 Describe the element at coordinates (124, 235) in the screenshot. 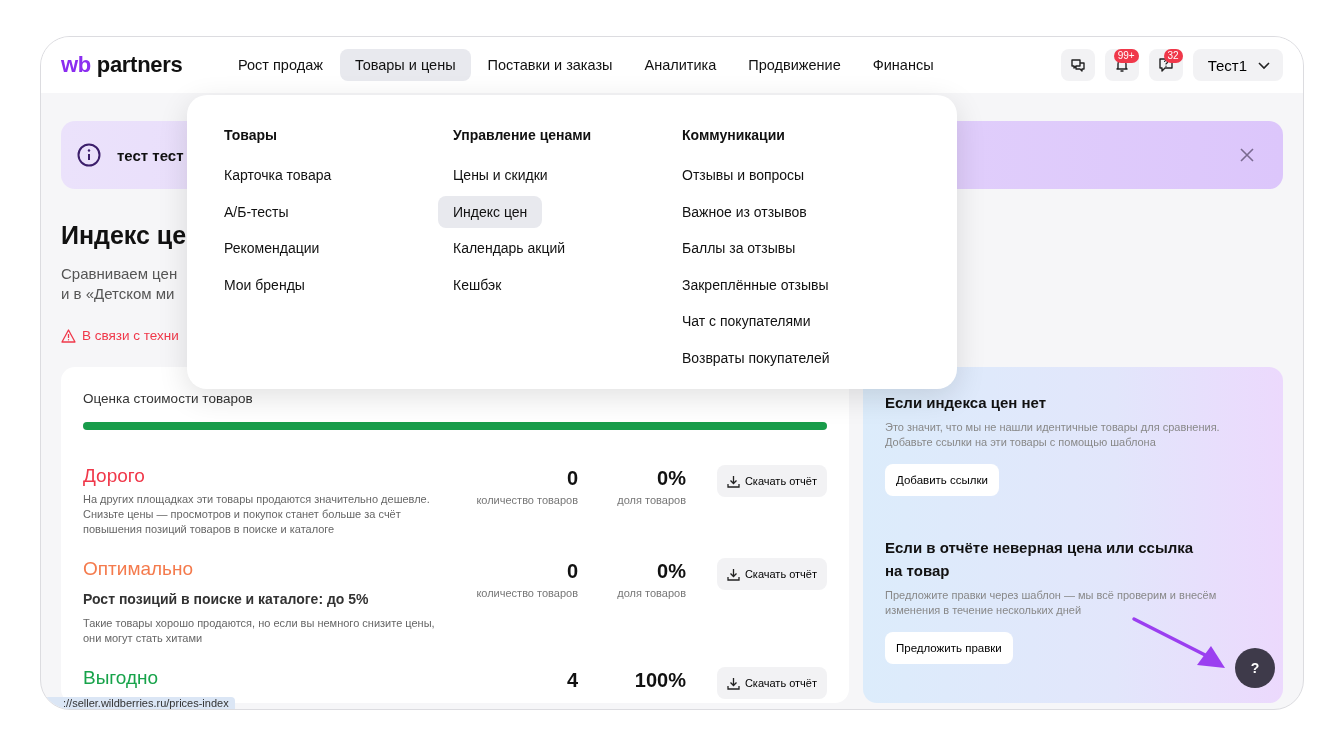

I see `page-title: Индекс це` at that location.